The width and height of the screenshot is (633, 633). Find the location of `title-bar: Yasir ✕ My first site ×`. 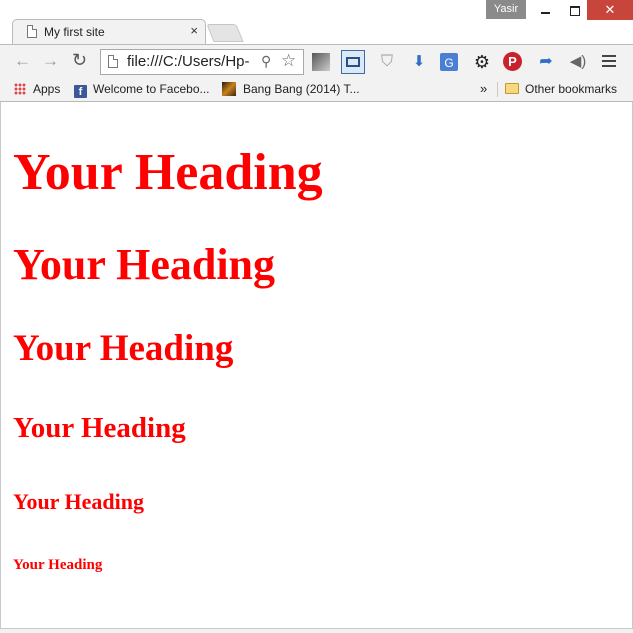

title-bar: Yasir ✕ My first site × is located at coordinates (316, 22).